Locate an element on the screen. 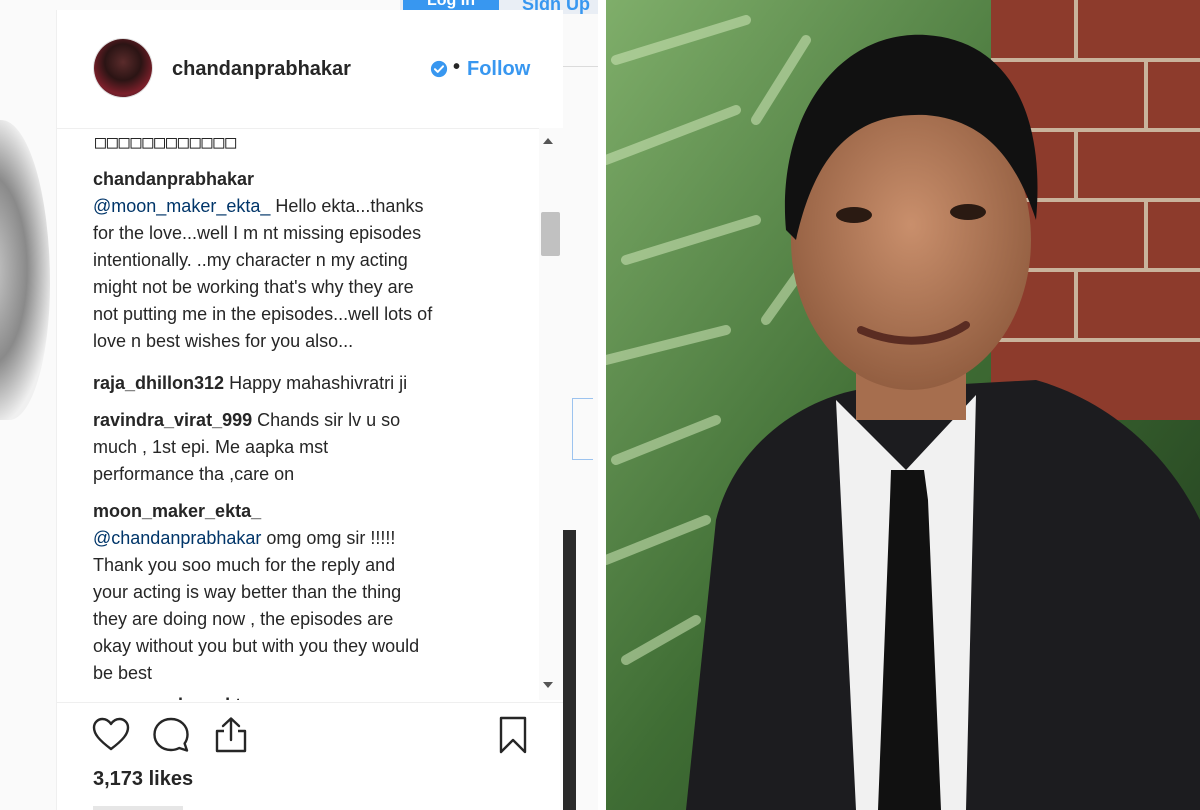 This screenshot has width=1200, height=810. comment-username: raja_dhillon312 is located at coordinates (158, 383).